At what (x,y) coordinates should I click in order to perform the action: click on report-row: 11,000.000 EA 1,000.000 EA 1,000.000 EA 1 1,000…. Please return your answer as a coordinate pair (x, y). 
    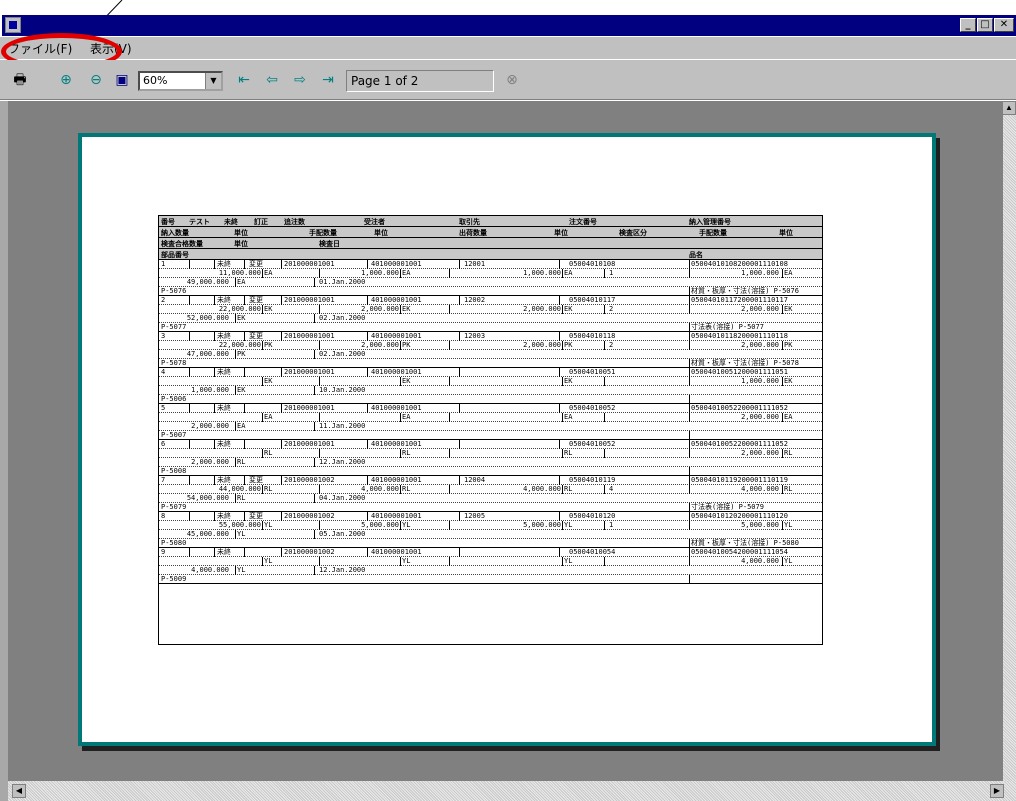
    Looking at the image, I should click on (490, 273).